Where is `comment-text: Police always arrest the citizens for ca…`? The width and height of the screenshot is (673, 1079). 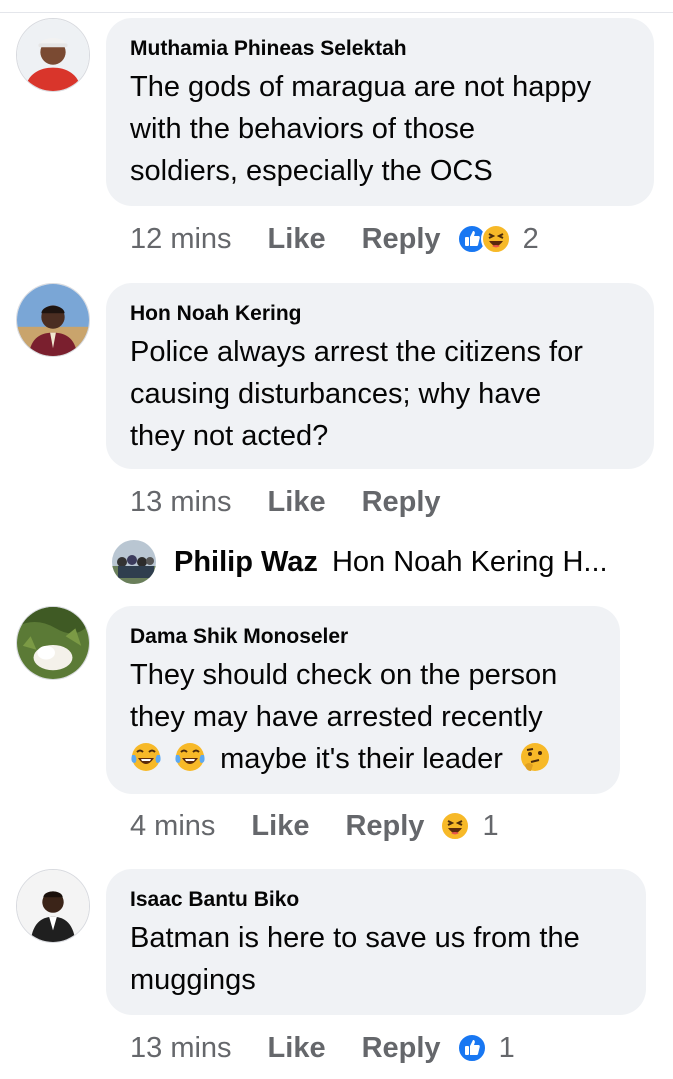 comment-text: Police always arrest the citizens for ca… is located at coordinates (380, 394).